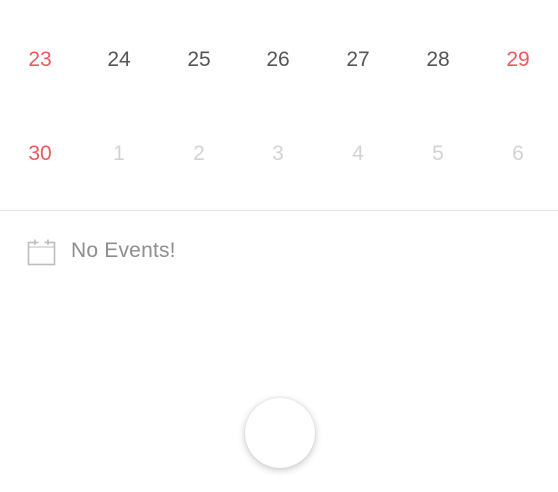 The image size is (558, 492). I want to click on day-cell-next-month: 6, so click(518, 154).